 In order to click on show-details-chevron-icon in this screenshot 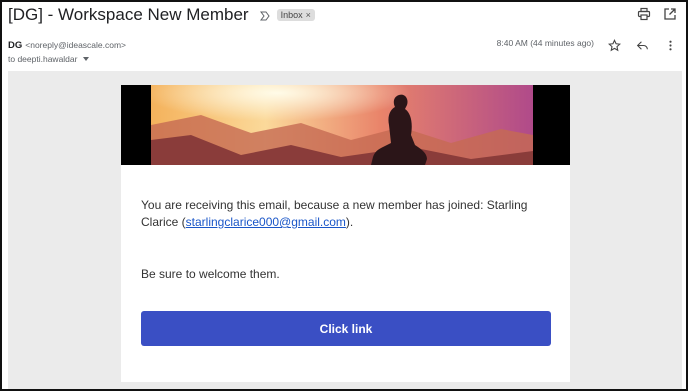, I will do `click(86, 59)`.